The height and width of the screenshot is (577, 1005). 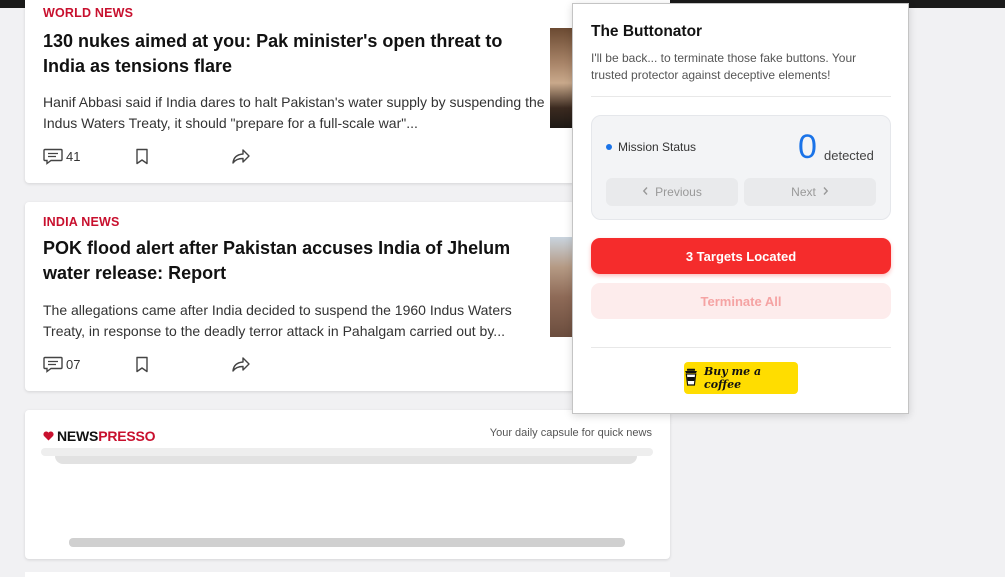 What do you see at coordinates (678, 192) in the screenshot?
I see `previous-label: Previous` at bounding box center [678, 192].